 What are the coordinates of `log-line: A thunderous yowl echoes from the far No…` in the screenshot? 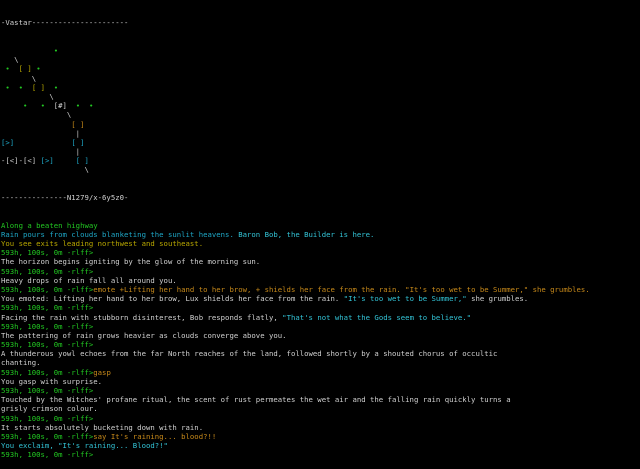 It's located at (320, 353).